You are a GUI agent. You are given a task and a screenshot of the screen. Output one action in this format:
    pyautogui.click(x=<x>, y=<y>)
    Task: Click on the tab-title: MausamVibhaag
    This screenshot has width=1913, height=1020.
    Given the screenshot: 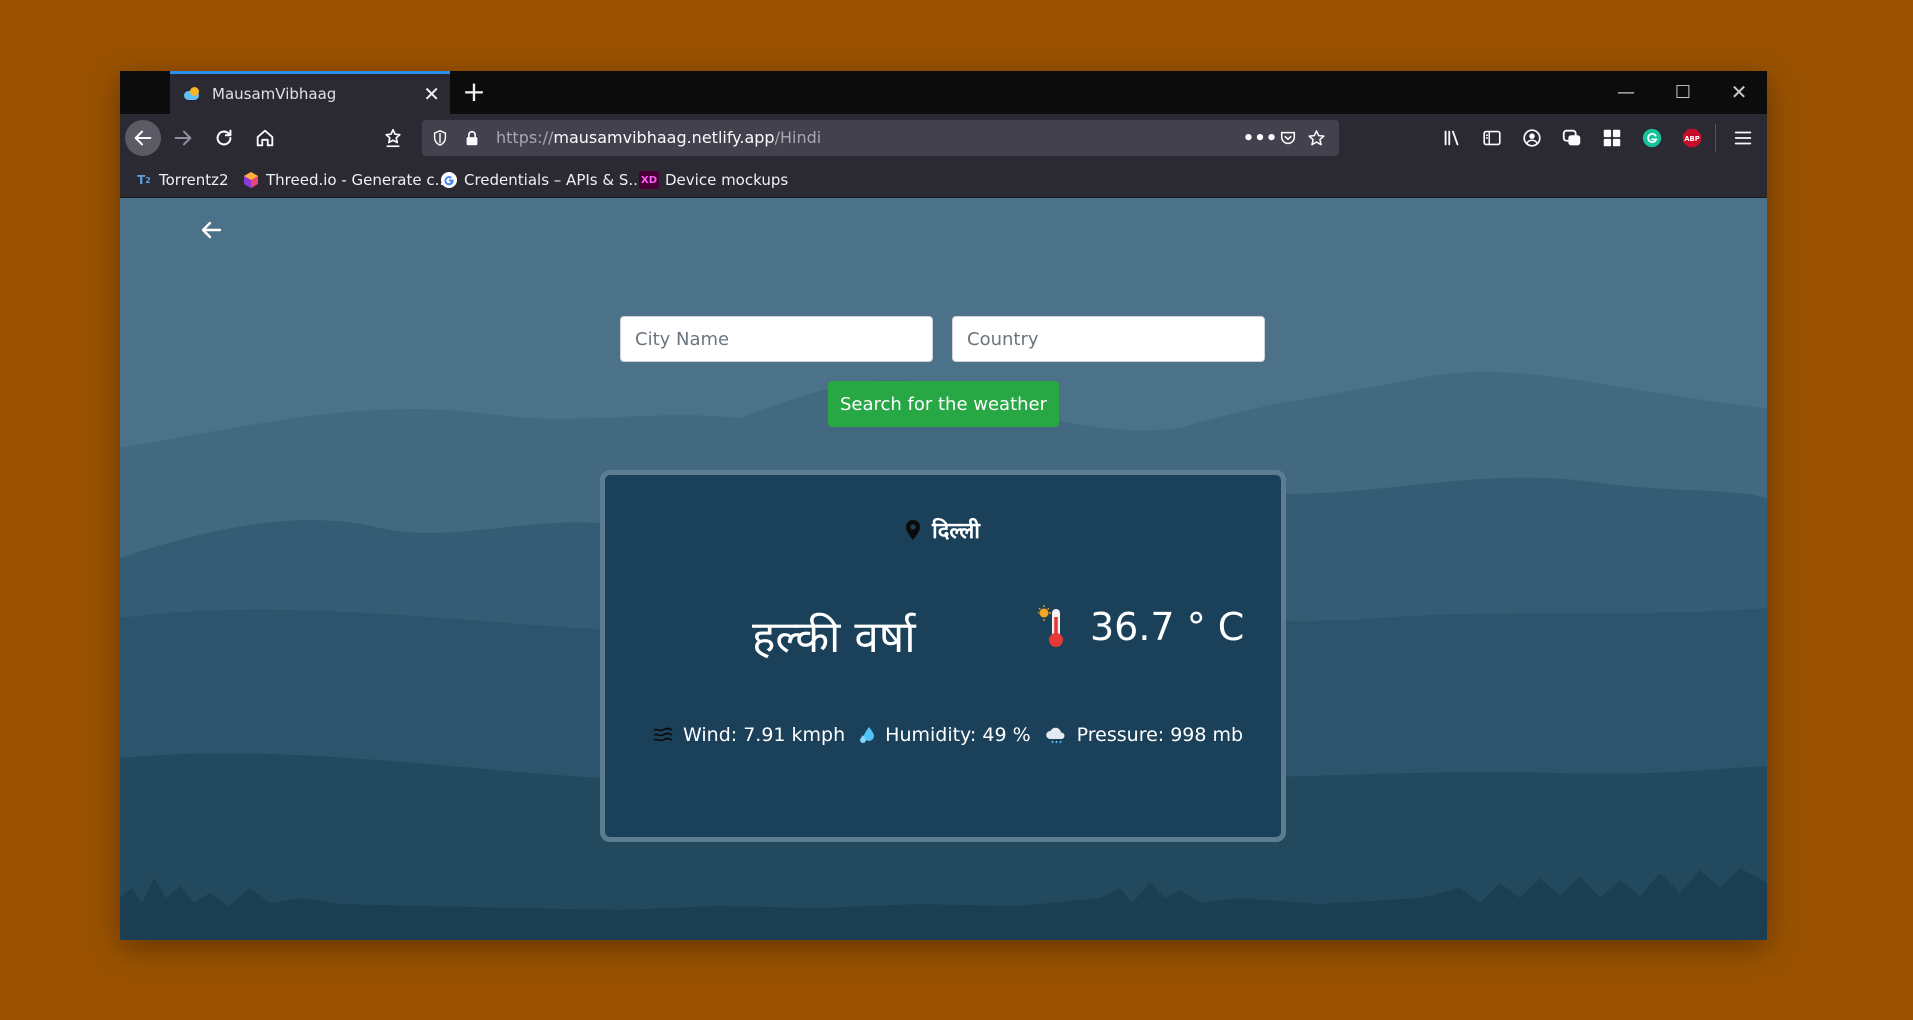 What is the action you would take?
    pyautogui.click(x=274, y=94)
    